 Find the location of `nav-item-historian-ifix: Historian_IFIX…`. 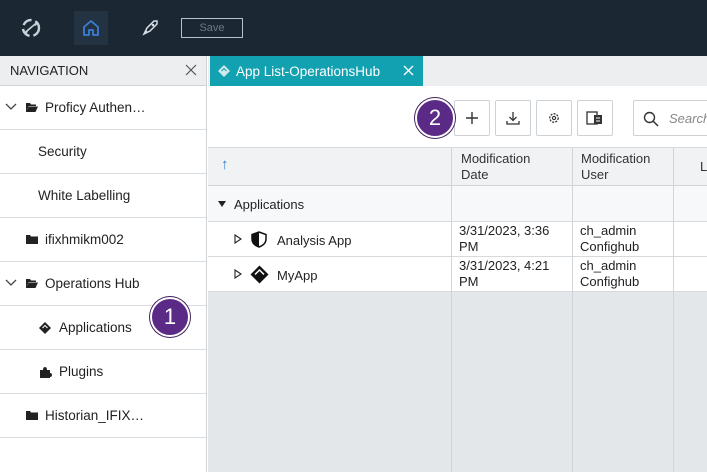

nav-item-historian-ifix: Historian_IFIX… is located at coordinates (103, 416).